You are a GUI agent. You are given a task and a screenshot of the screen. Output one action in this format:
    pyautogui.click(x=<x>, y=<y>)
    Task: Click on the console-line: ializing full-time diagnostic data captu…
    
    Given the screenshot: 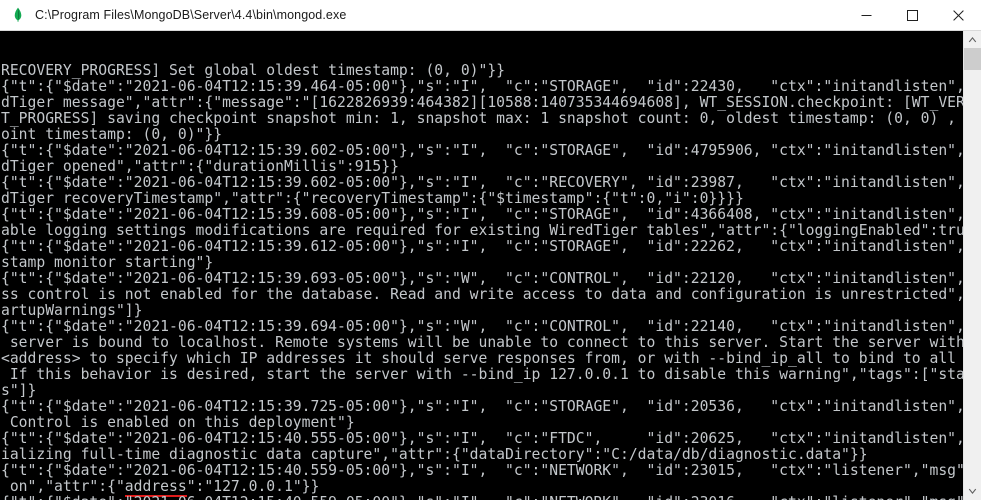 What is the action you would take?
    pyautogui.click(x=434, y=455)
    